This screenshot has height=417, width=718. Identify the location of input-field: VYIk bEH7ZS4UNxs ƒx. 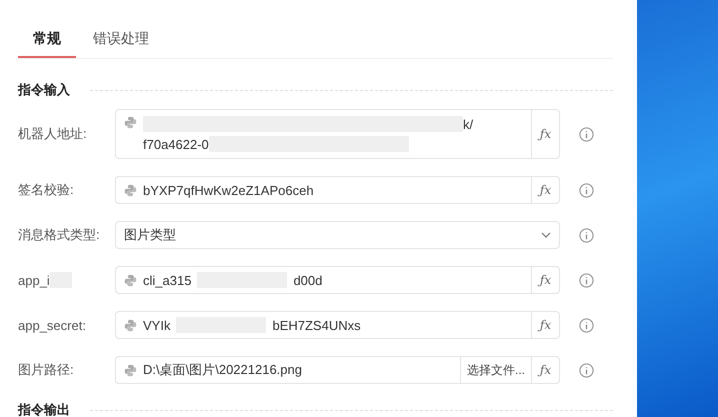
(337, 325).